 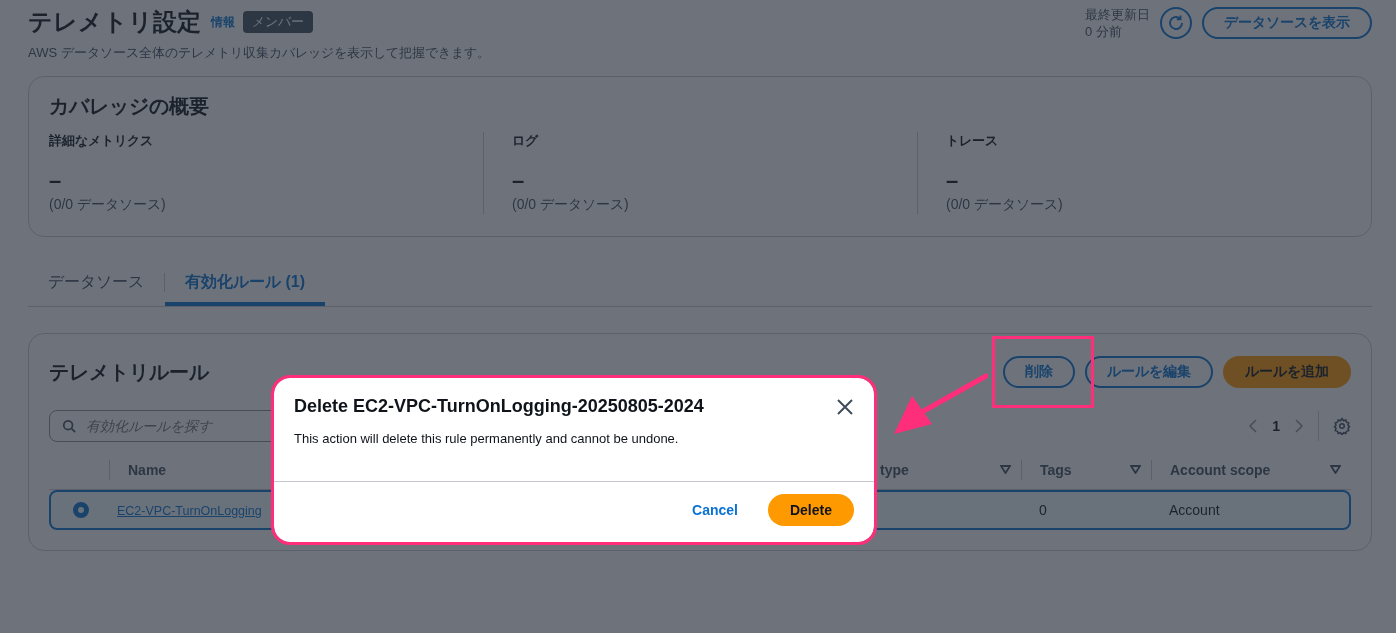 I want to click on dialog-title: Delete EC2-VPC-TurnOnLogging-20250805-2024, so click(x=499, y=406).